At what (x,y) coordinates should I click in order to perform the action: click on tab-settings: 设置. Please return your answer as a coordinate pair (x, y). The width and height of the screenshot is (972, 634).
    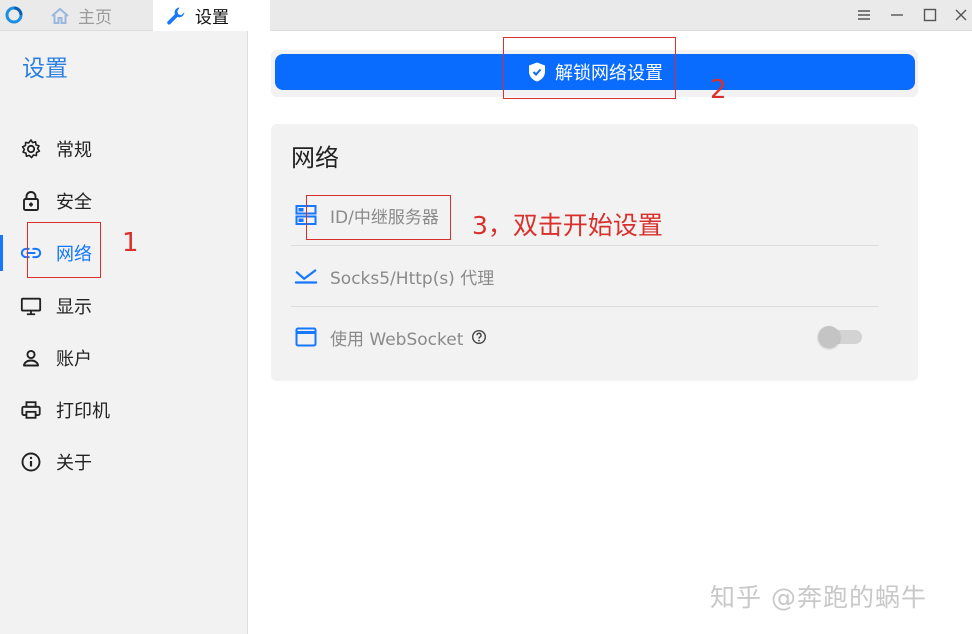
    Looking at the image, I should click on (211, 15).